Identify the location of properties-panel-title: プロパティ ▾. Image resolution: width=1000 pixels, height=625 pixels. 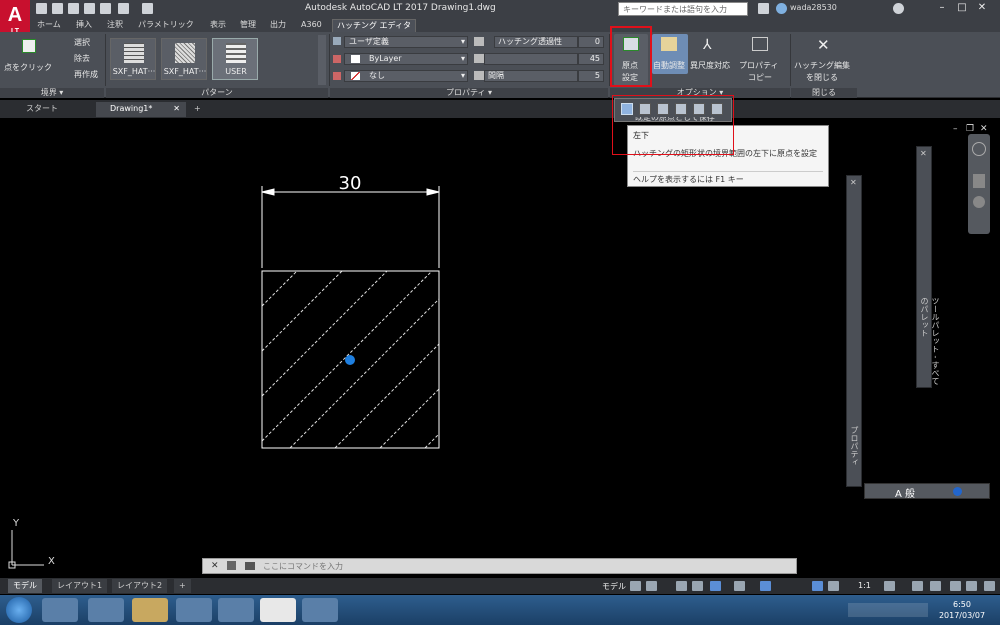
(469, 93).